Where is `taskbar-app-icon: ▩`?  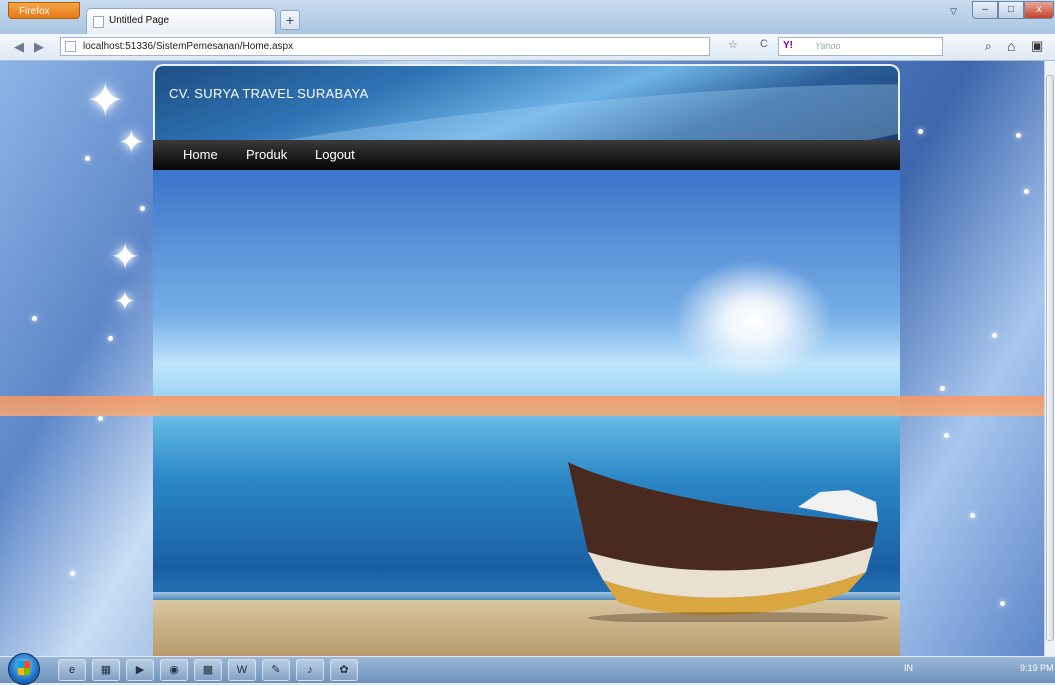 taskbar-app-icon: ▩ is located at coordinates (208, 670).